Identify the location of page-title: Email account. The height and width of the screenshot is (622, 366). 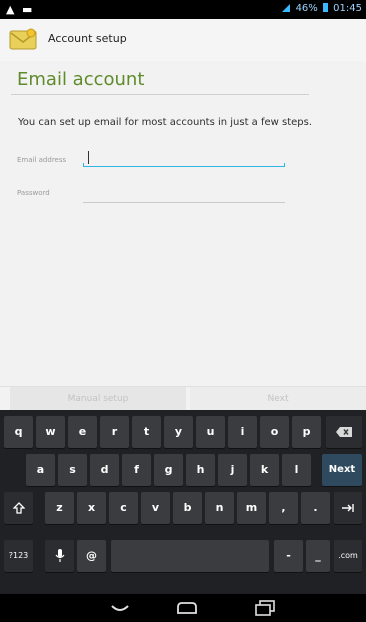
(81, 79).